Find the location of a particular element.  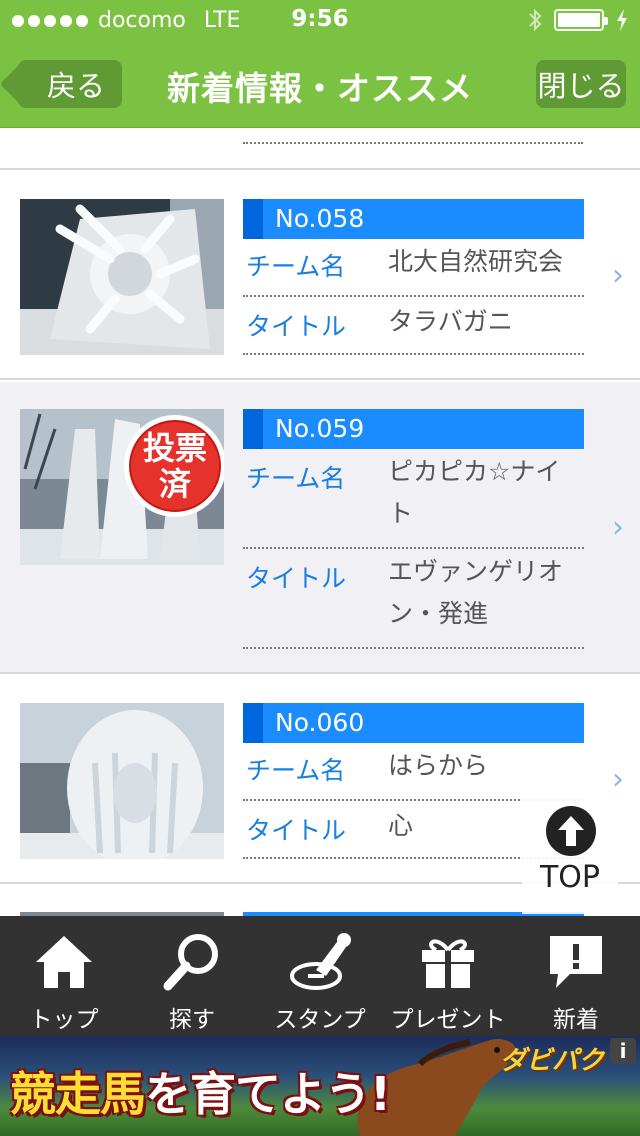

team-value: 北大自然研究会 is located at coordinates (476, 261).